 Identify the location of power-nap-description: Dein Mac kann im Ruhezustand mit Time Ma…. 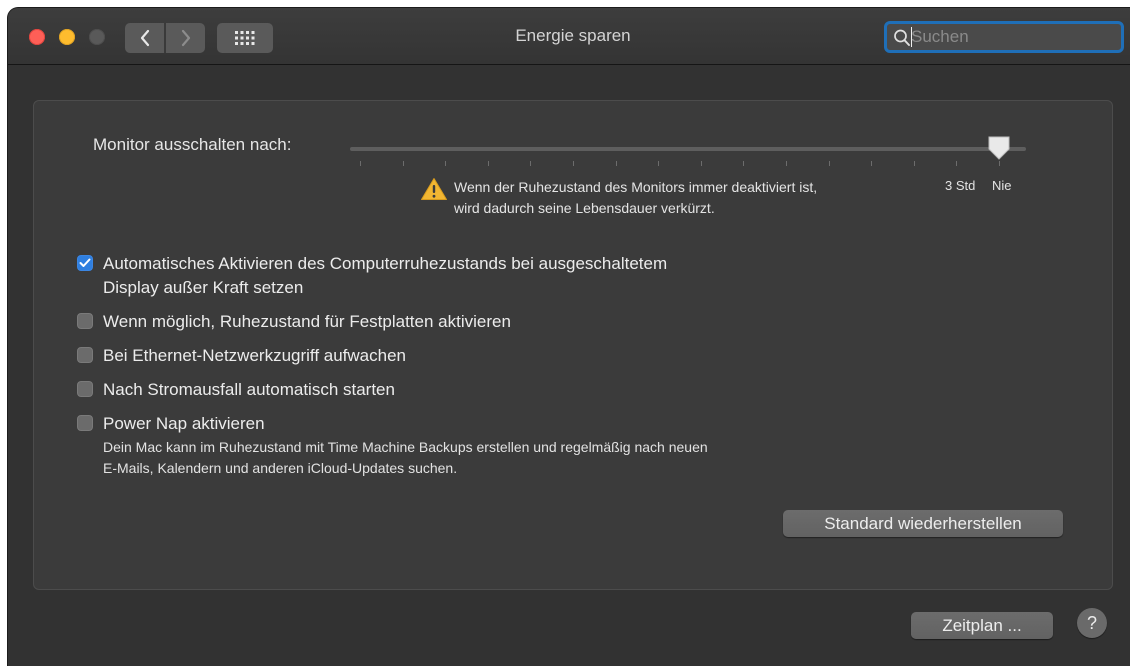
(483, 458).